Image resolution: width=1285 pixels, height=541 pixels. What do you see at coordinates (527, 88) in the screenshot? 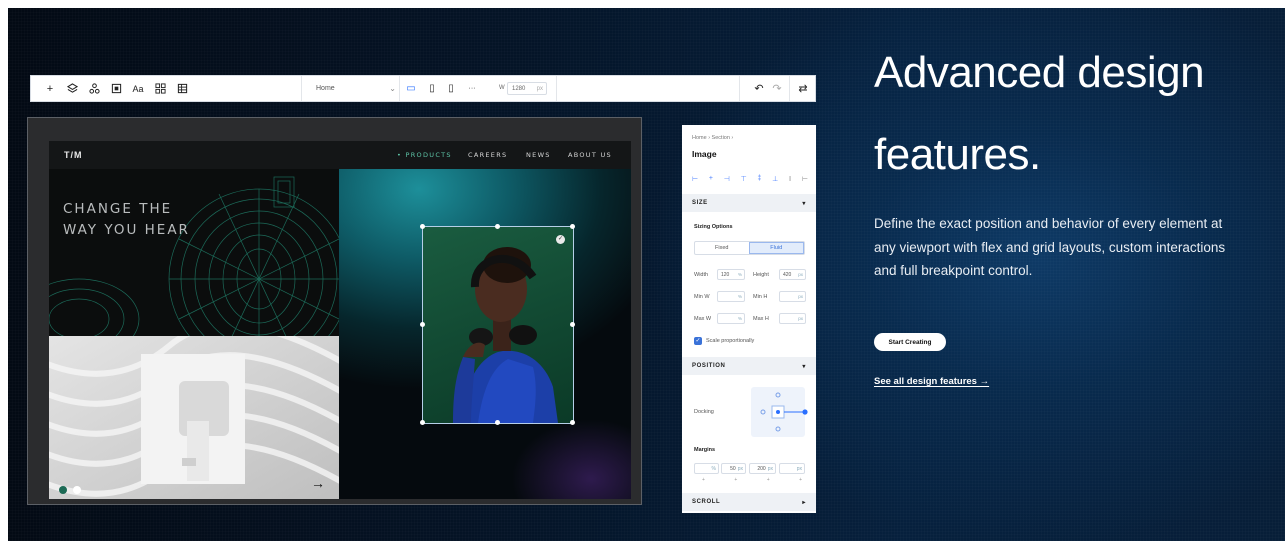
I see `width-input: 1280 px` at bounding box center [527, 88].